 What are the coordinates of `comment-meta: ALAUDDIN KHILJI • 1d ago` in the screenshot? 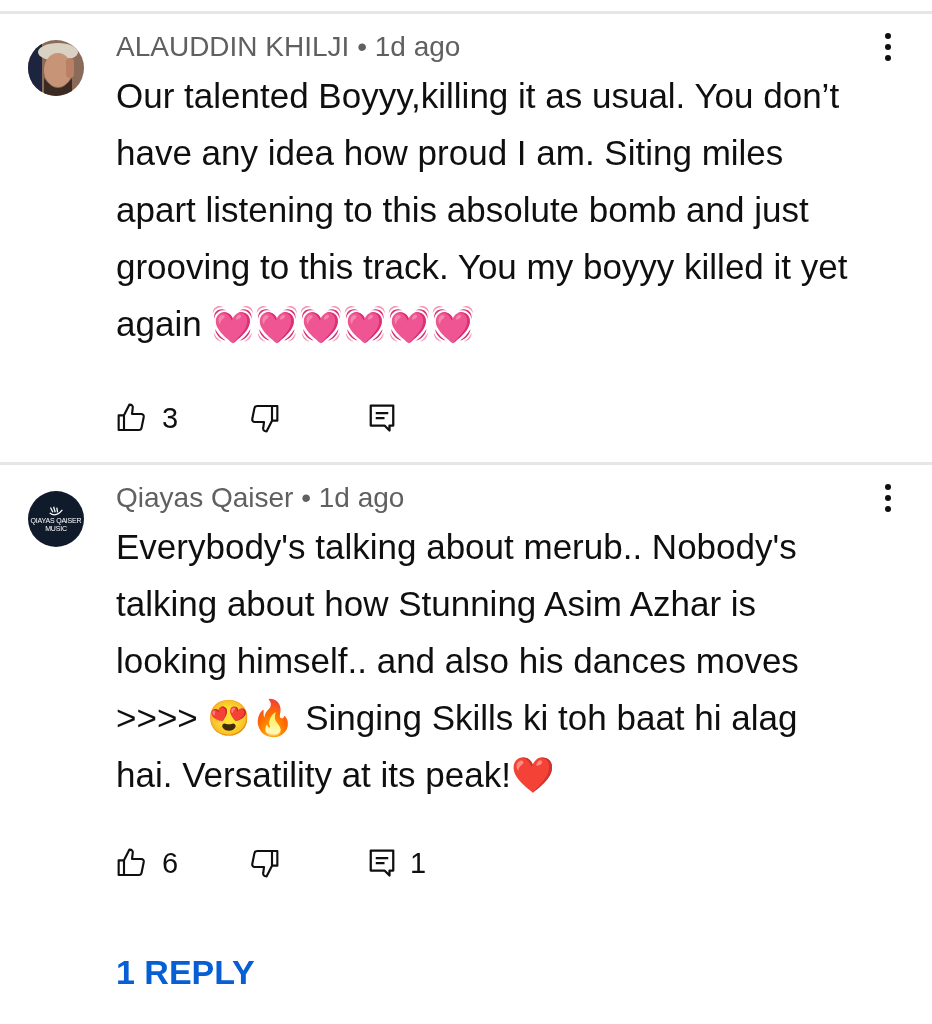 It's located at (288, 47).